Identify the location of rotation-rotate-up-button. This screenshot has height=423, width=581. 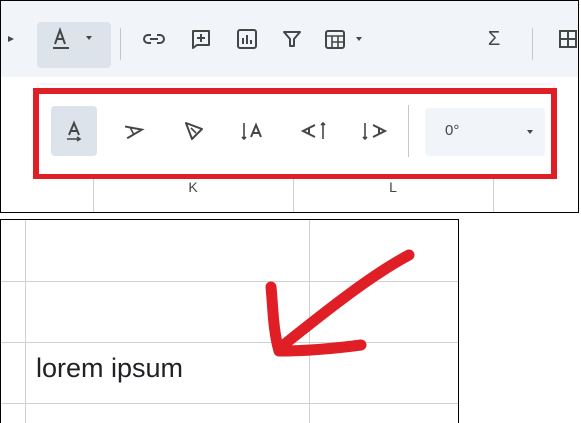
(314, 131).